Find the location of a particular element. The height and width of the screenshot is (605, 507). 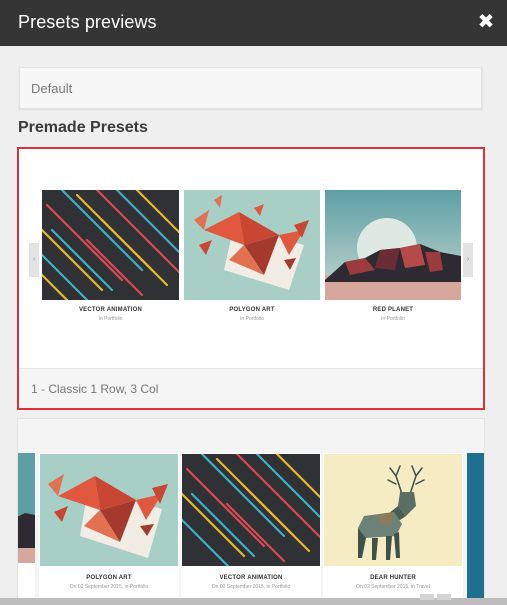

red-planet-thumbnail is located at coordinates (393, 245).